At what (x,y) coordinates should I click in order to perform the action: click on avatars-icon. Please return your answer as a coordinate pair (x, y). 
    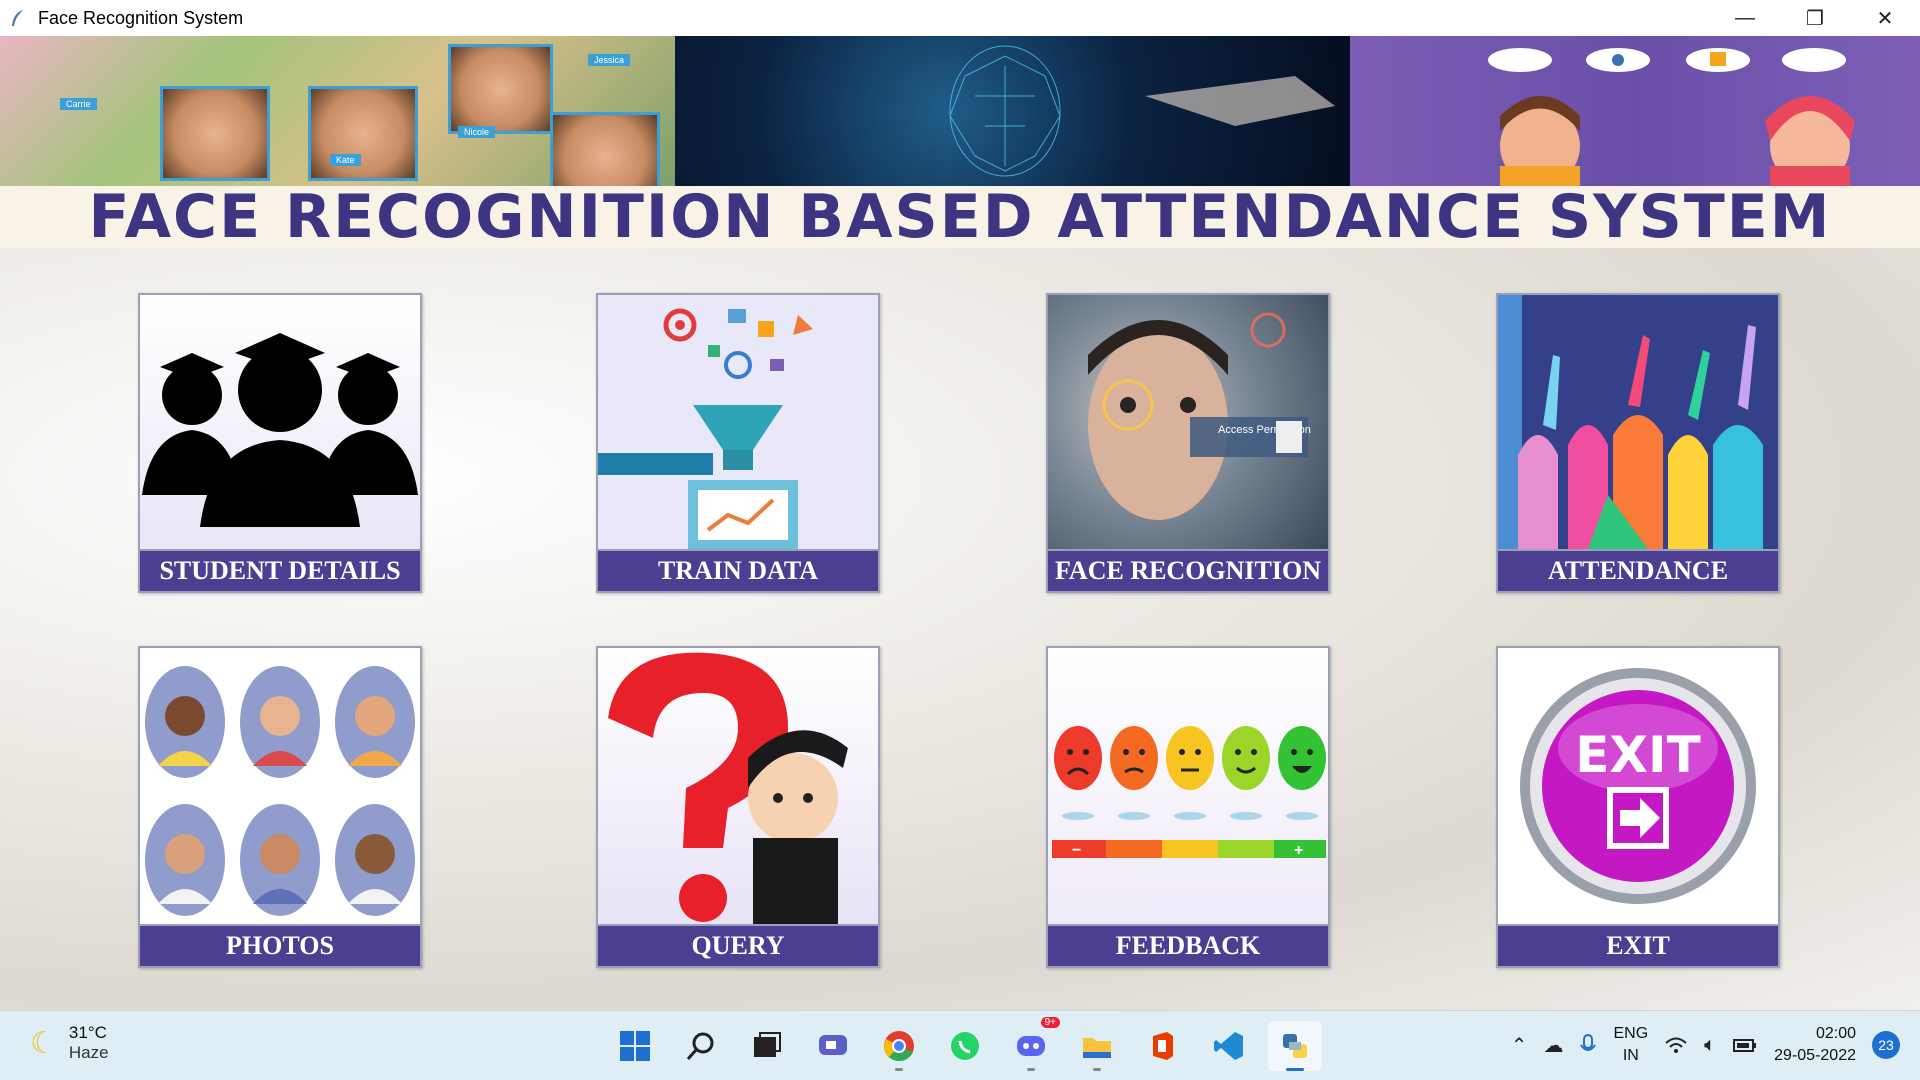
    Looking at the image, I should click on (280, 786).